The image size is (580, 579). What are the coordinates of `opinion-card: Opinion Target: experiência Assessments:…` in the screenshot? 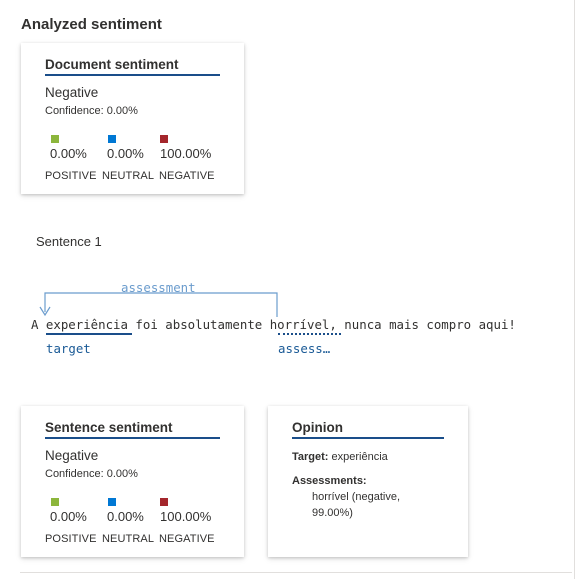 It's located at (368, 481).